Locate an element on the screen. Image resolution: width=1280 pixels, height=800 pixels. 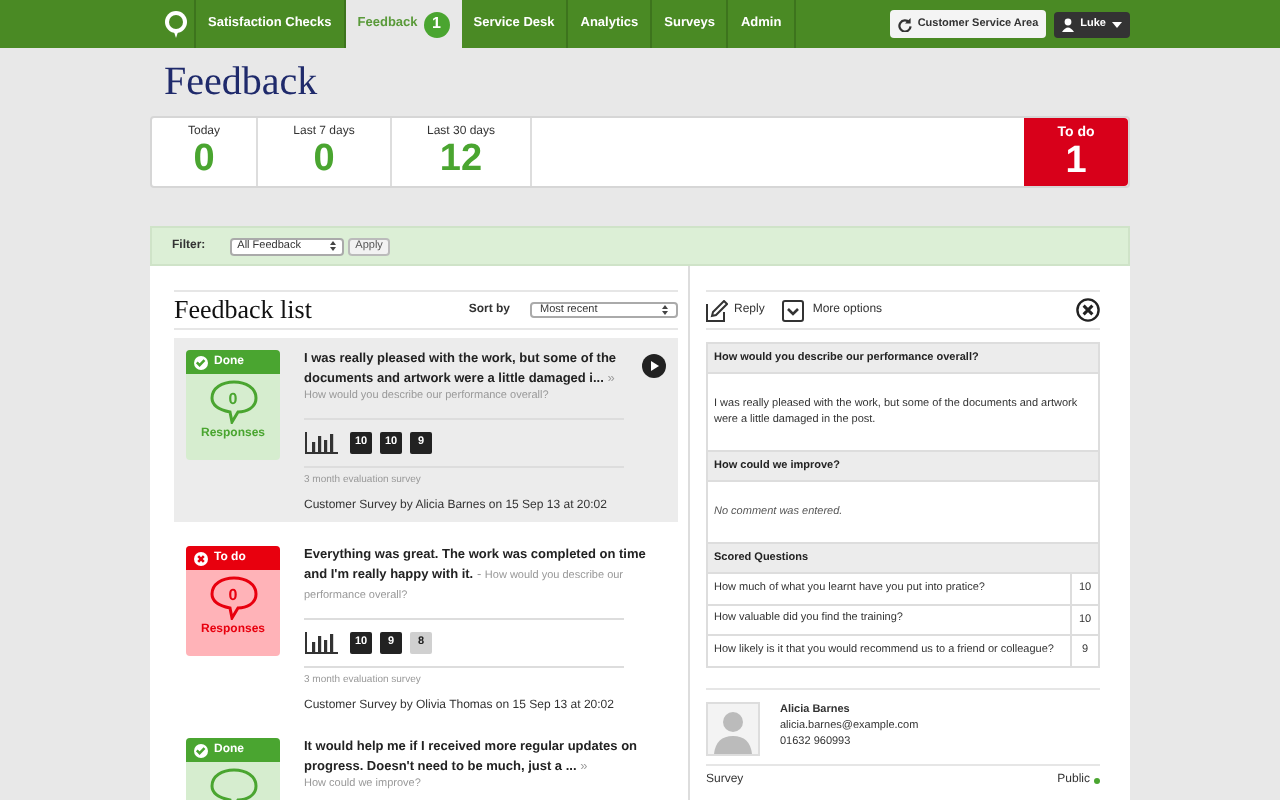
page-title: Feedback is located at coordinates (241, 83).